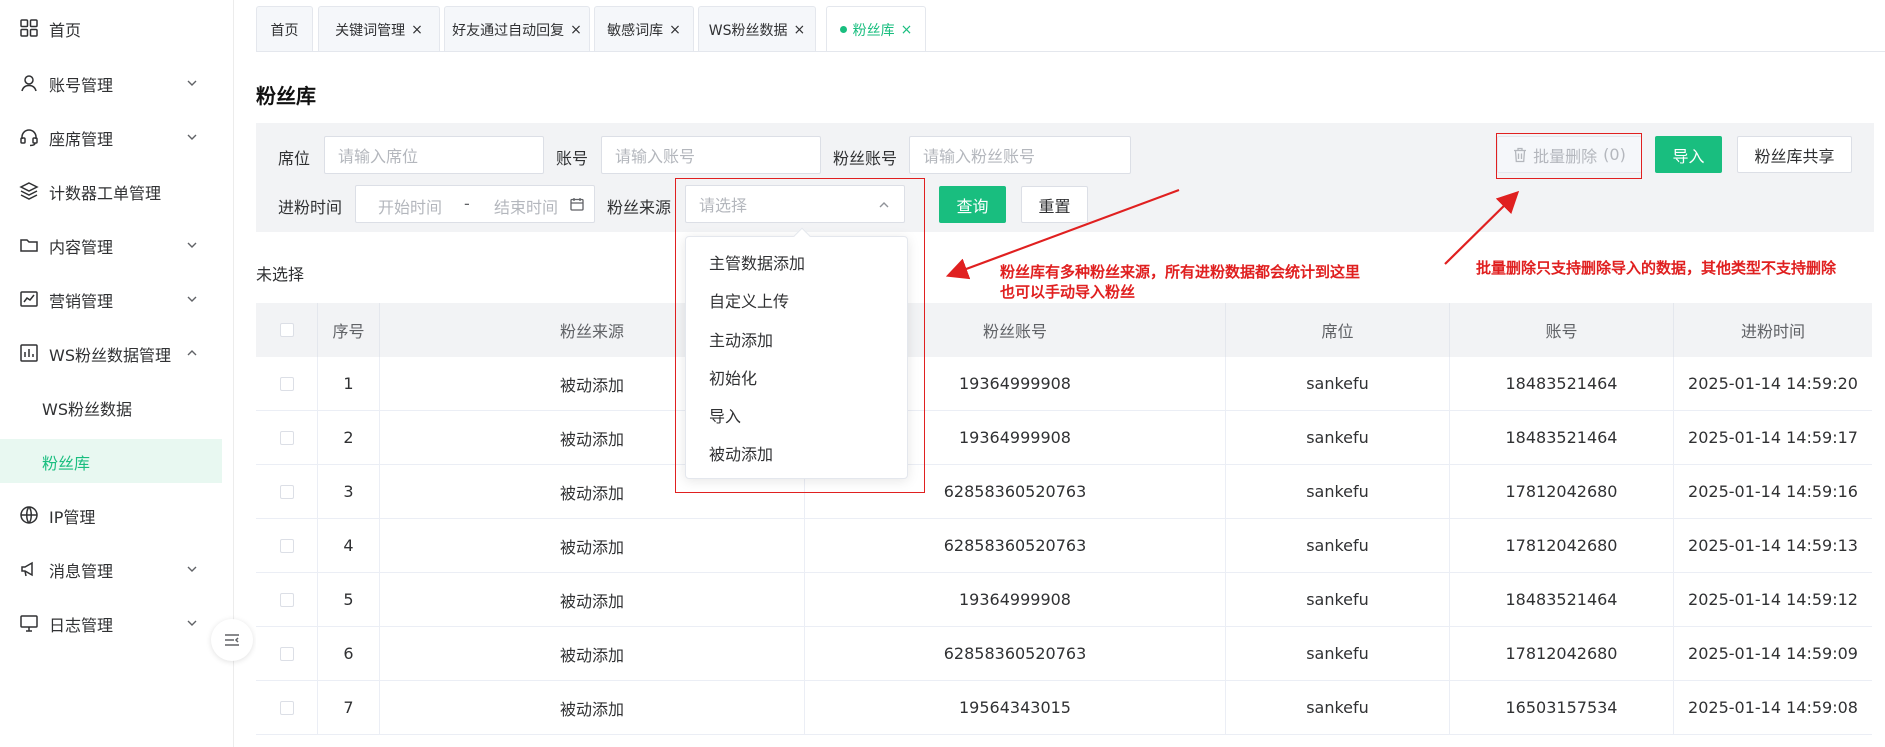 The width and height of the screenshot is (1885, 747). Describe the element at coordinates (1180, 272) in the screenshot. I see `annotation-line: 粉丝库有多种粉丝来源，所有进粉数据都会统计到这里` at that location.